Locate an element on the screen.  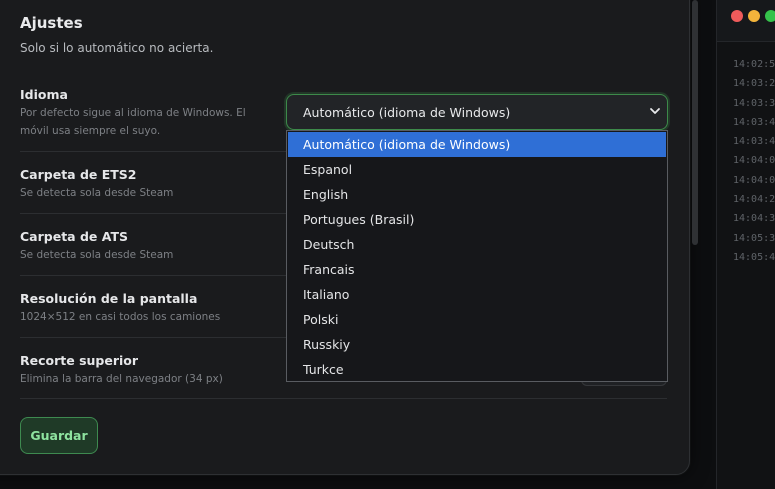
log-line: 14:04:3 is located at coordinates (754, 219).